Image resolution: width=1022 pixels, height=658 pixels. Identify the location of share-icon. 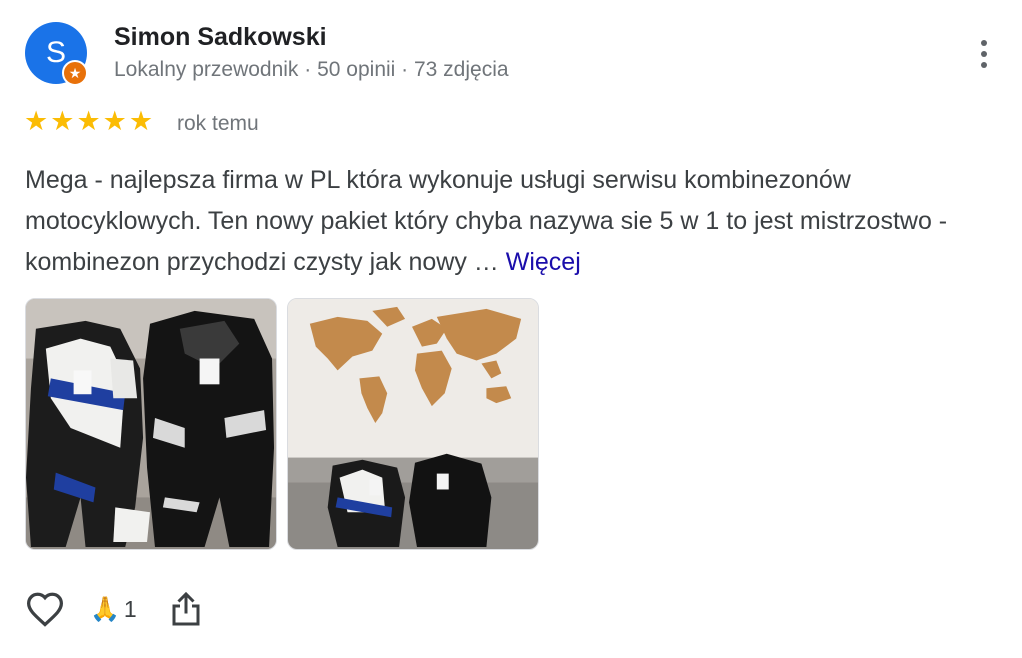
(186, 608).